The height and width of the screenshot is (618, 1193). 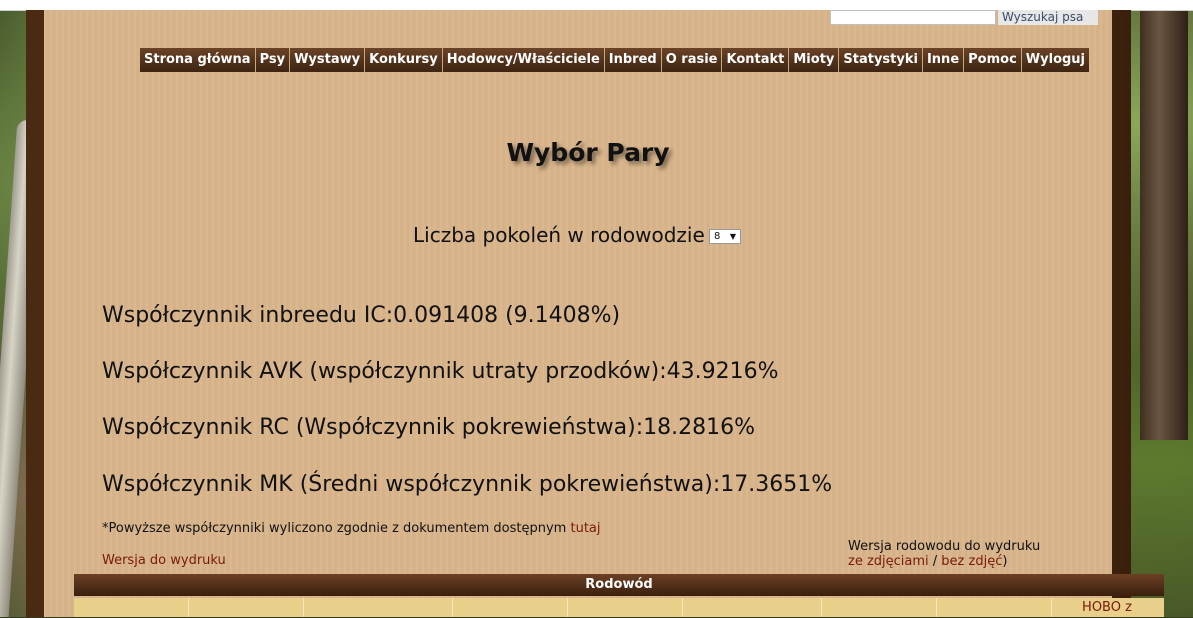 I want to click on nav-item-o-rasie: O rasie, so click(x=692, y=60).